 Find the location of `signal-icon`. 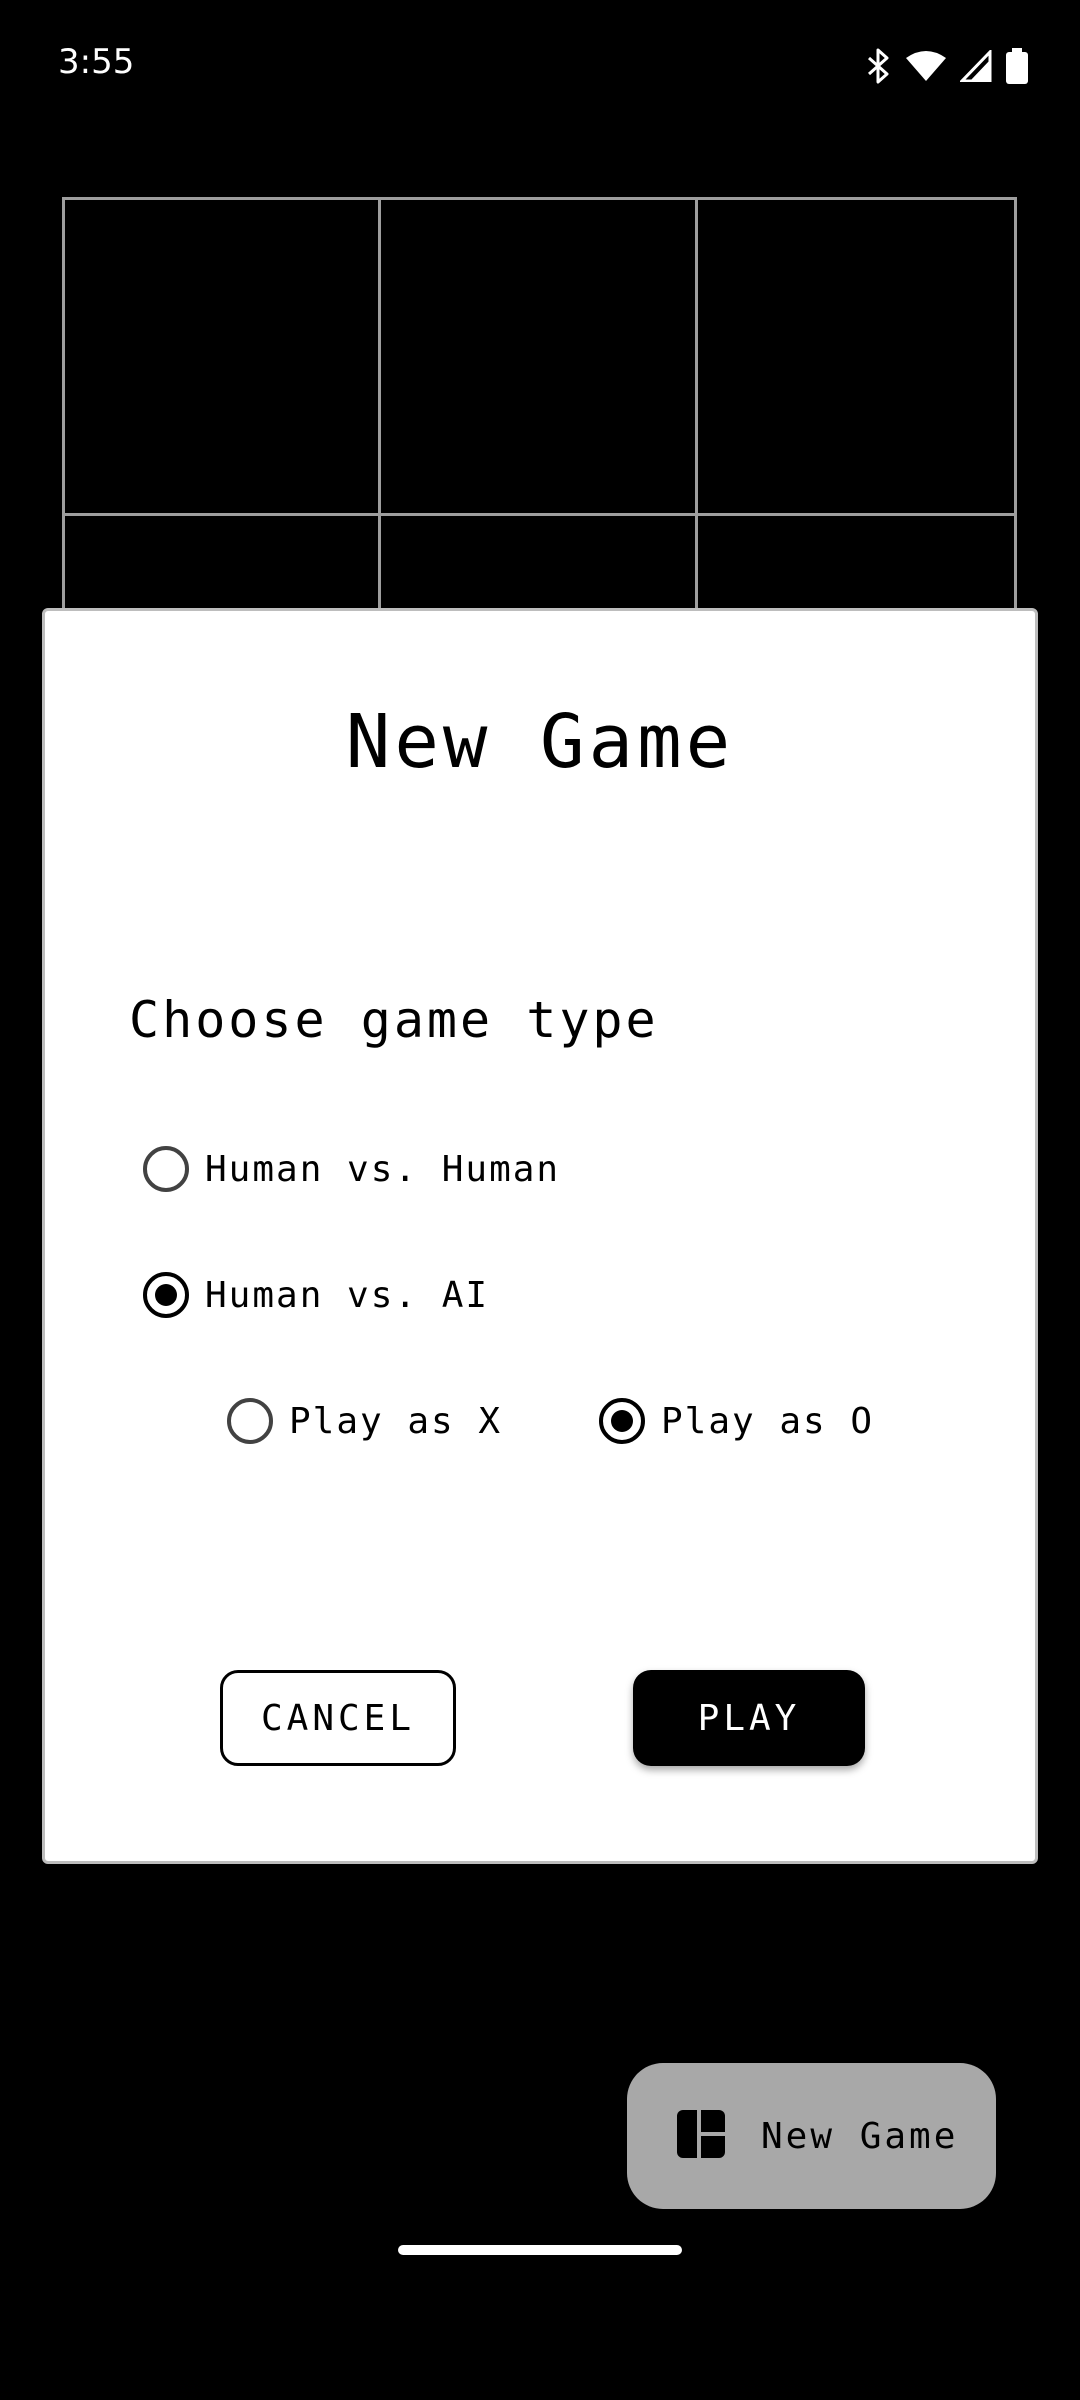

signal-icon is located at coordinates (976, 66).